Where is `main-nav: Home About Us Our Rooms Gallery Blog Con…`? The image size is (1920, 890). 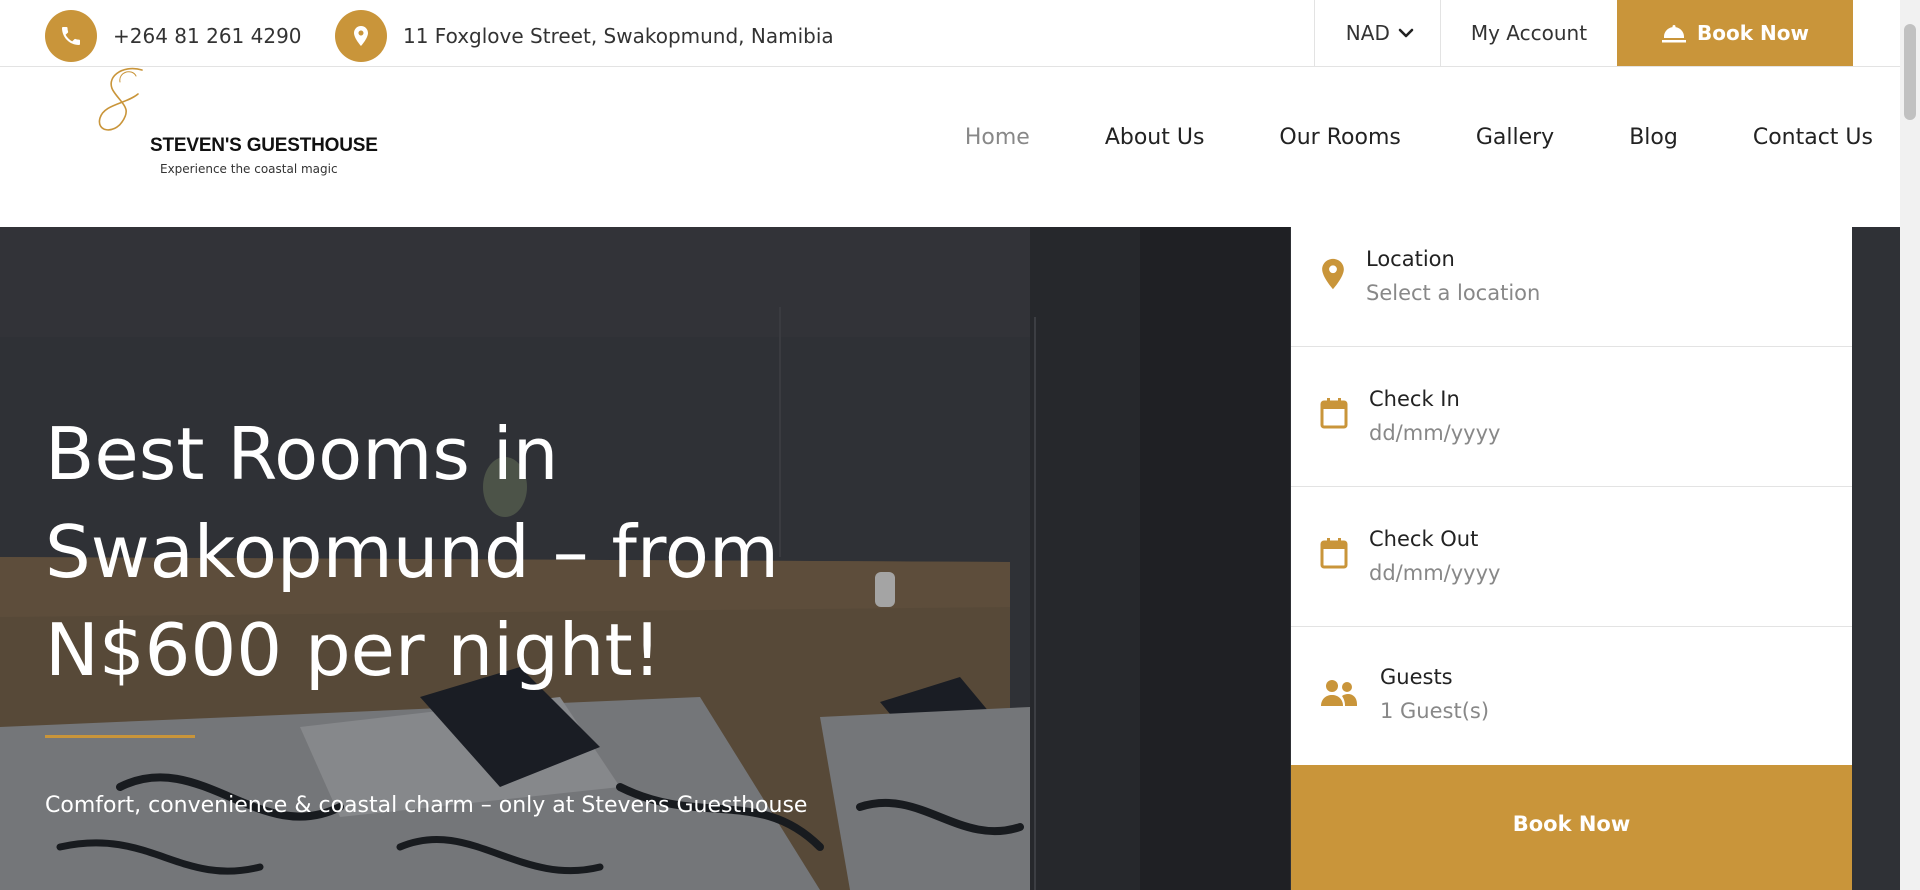
main-nav: Home About Us Our Rooms Gallery Blog Con… is located at coordinates (1381, 137).